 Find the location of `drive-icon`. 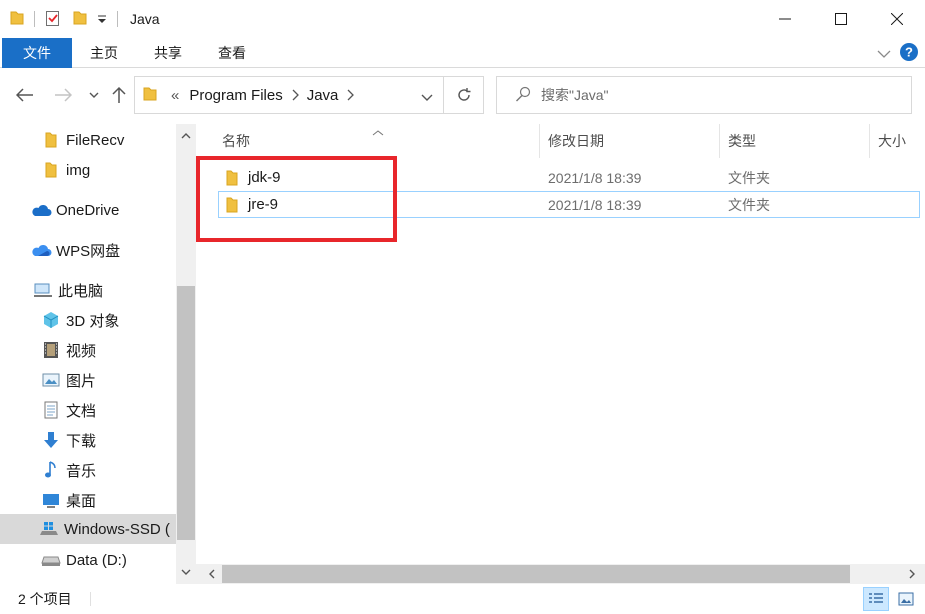

drive-icon is located at coordinates (51, 560).